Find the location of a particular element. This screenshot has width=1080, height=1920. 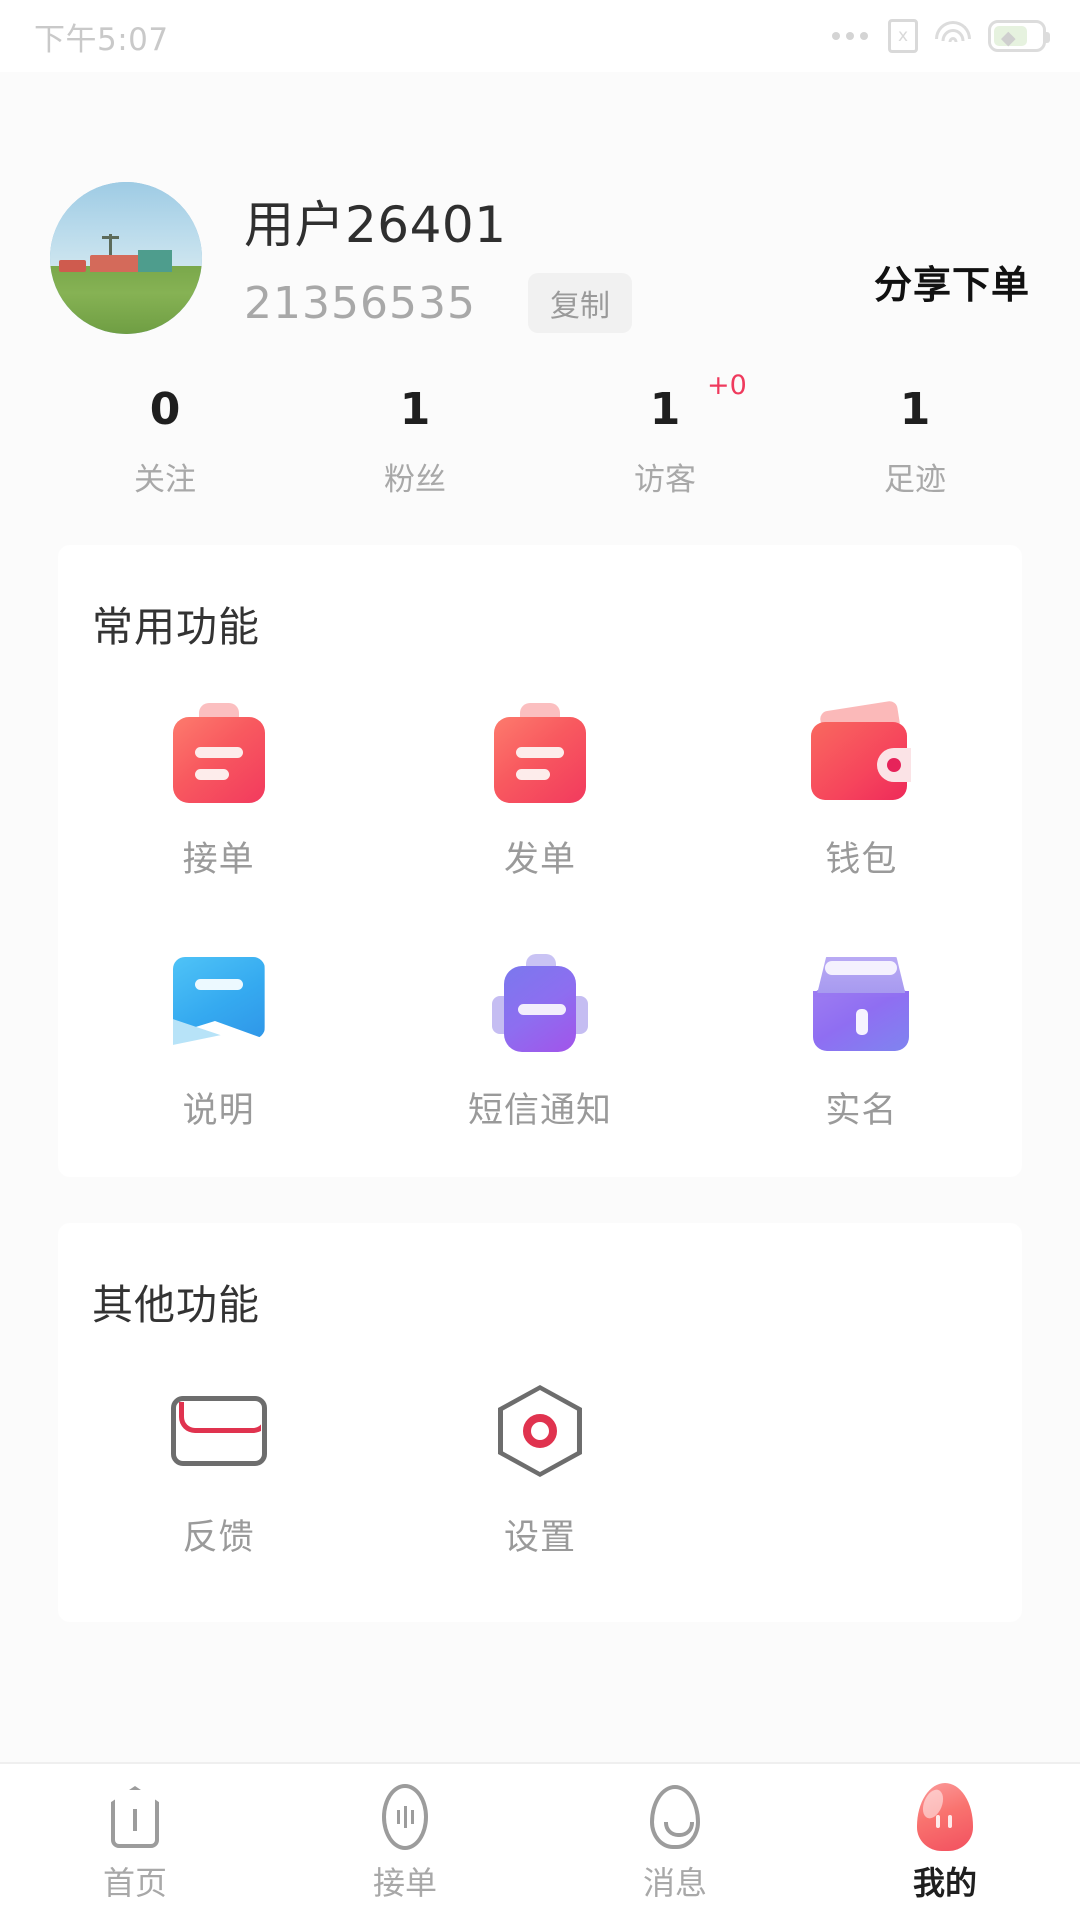

grid-item-settings: 设置 is located at coordinates (539, 1469).